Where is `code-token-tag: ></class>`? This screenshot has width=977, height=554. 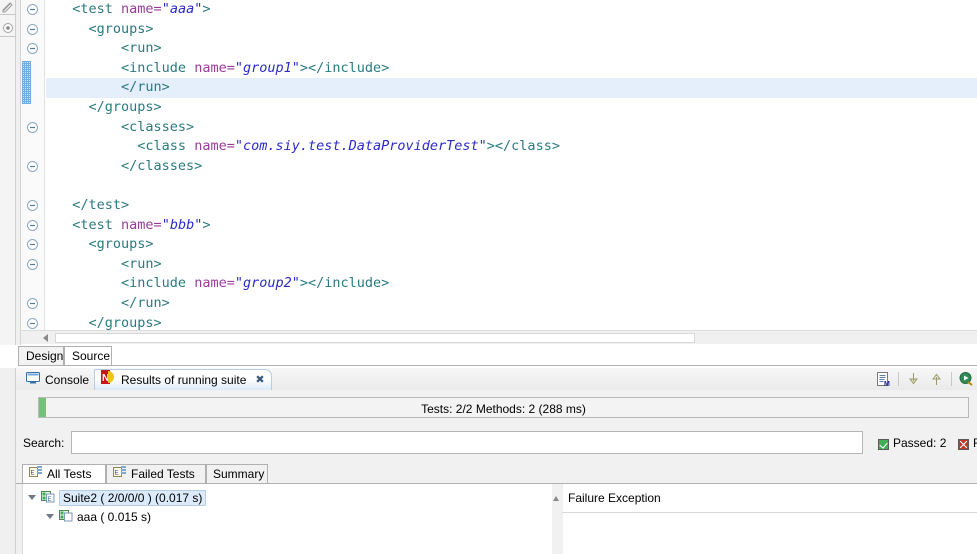
code-token-tag: ></class> is located at coordinates (523, 146).